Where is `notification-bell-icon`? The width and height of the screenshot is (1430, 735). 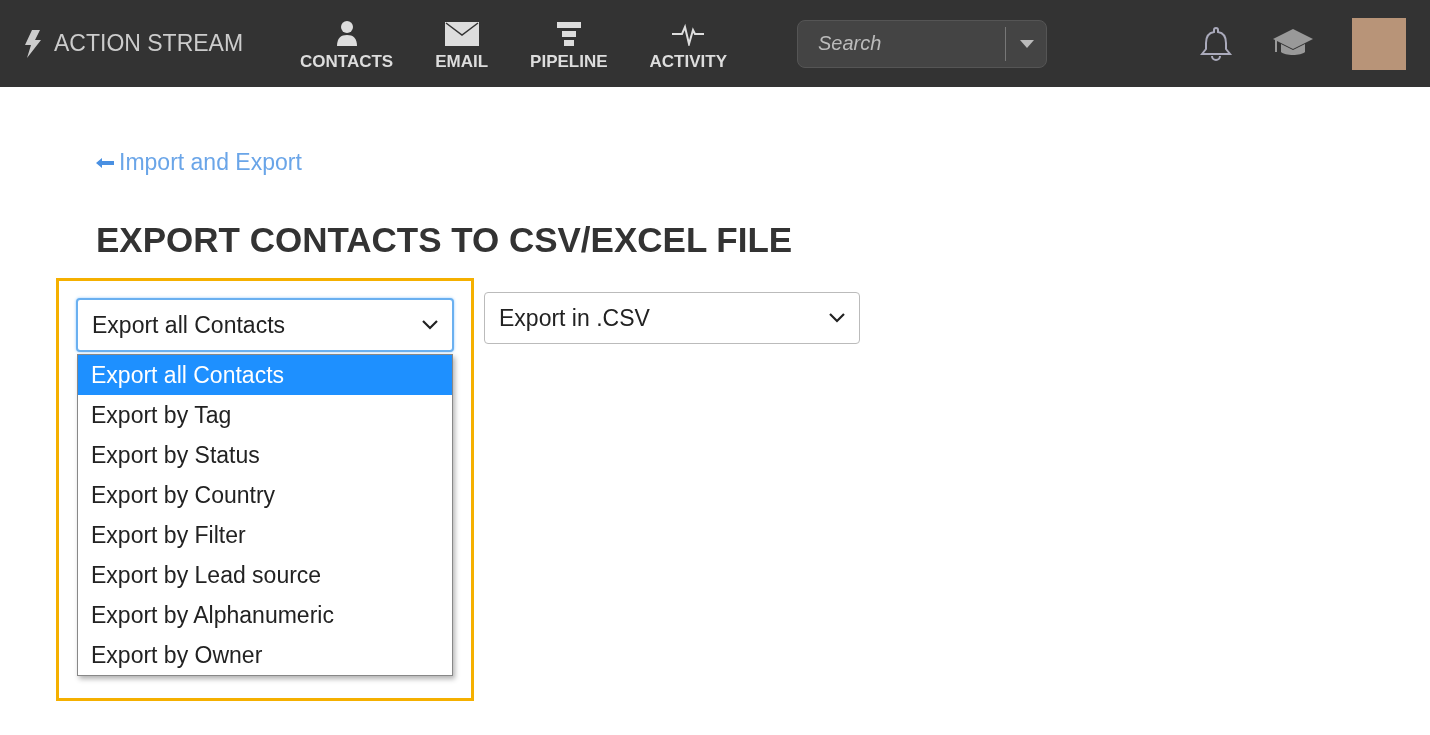 notification-bell-icon is located at coordinates (1217, 43).